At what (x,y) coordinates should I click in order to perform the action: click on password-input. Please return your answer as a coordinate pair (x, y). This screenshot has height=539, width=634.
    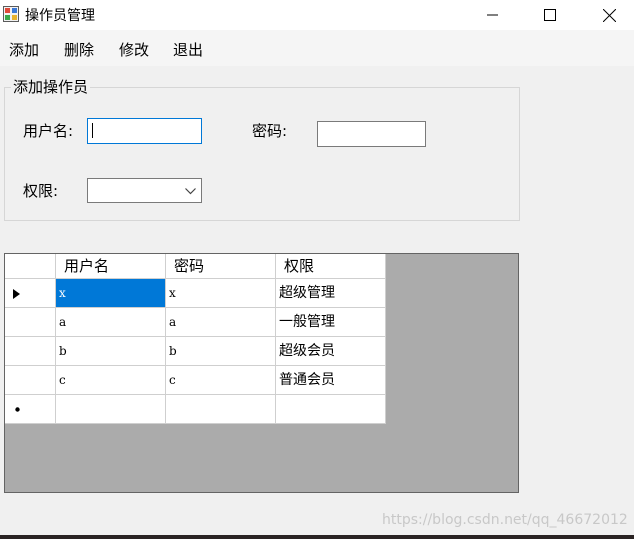
    Looking at the image, I should click on (371, 134).